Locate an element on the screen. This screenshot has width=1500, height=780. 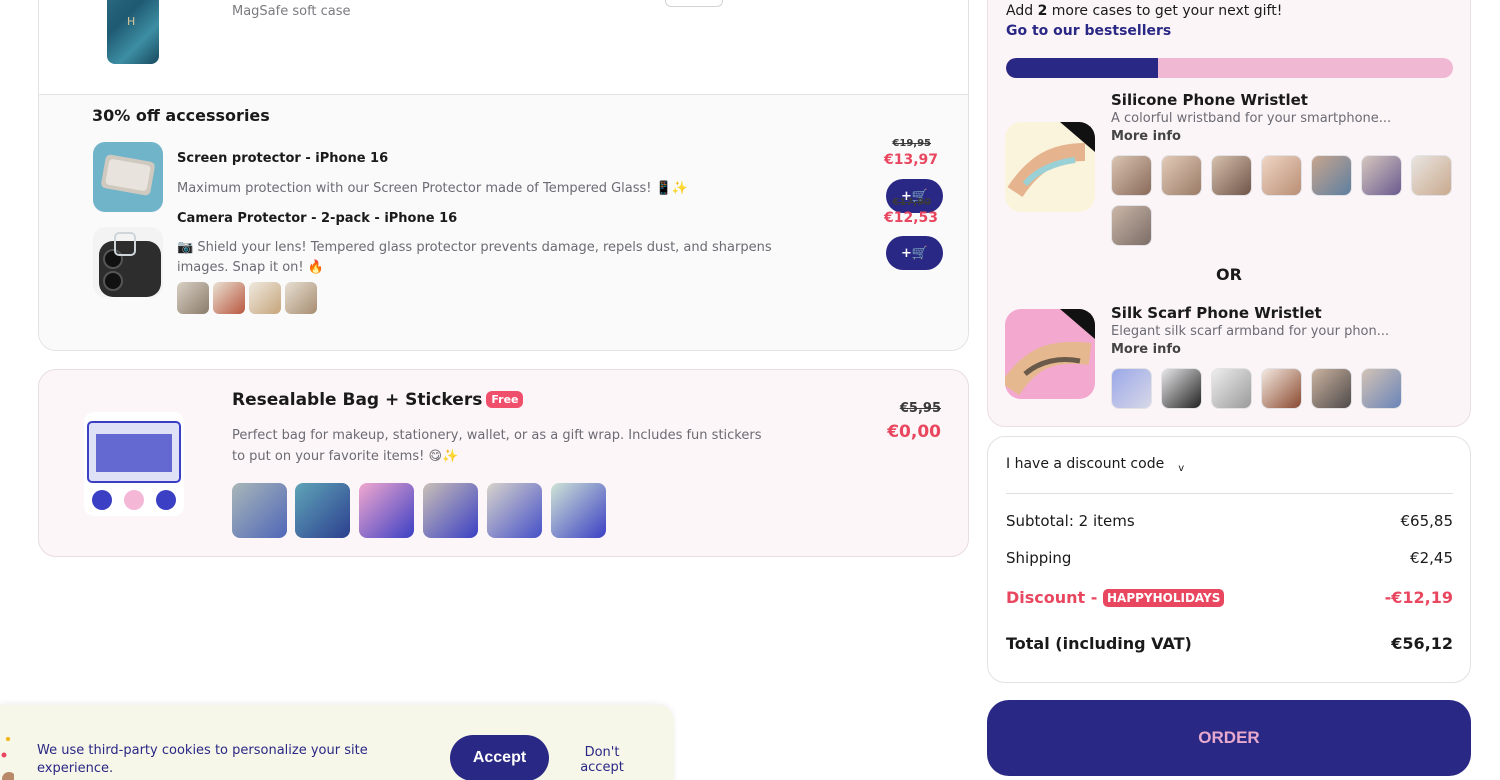
silicone-wristlet-image is located at coordinates (1050, 167).